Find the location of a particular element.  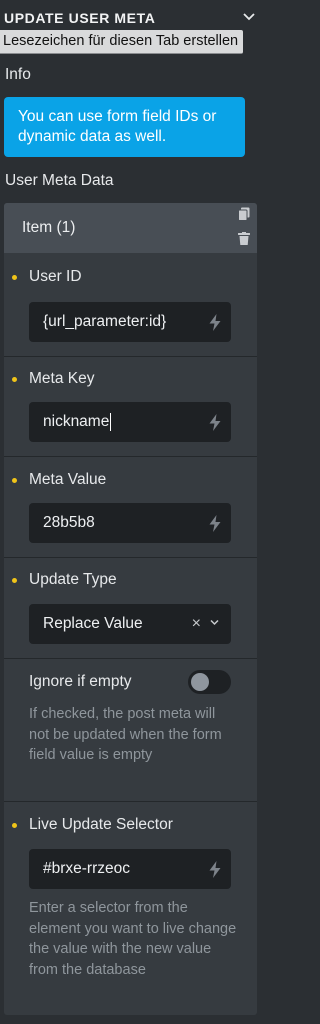

update-type-selected: Replace Value is located at coordinates (93, 623).